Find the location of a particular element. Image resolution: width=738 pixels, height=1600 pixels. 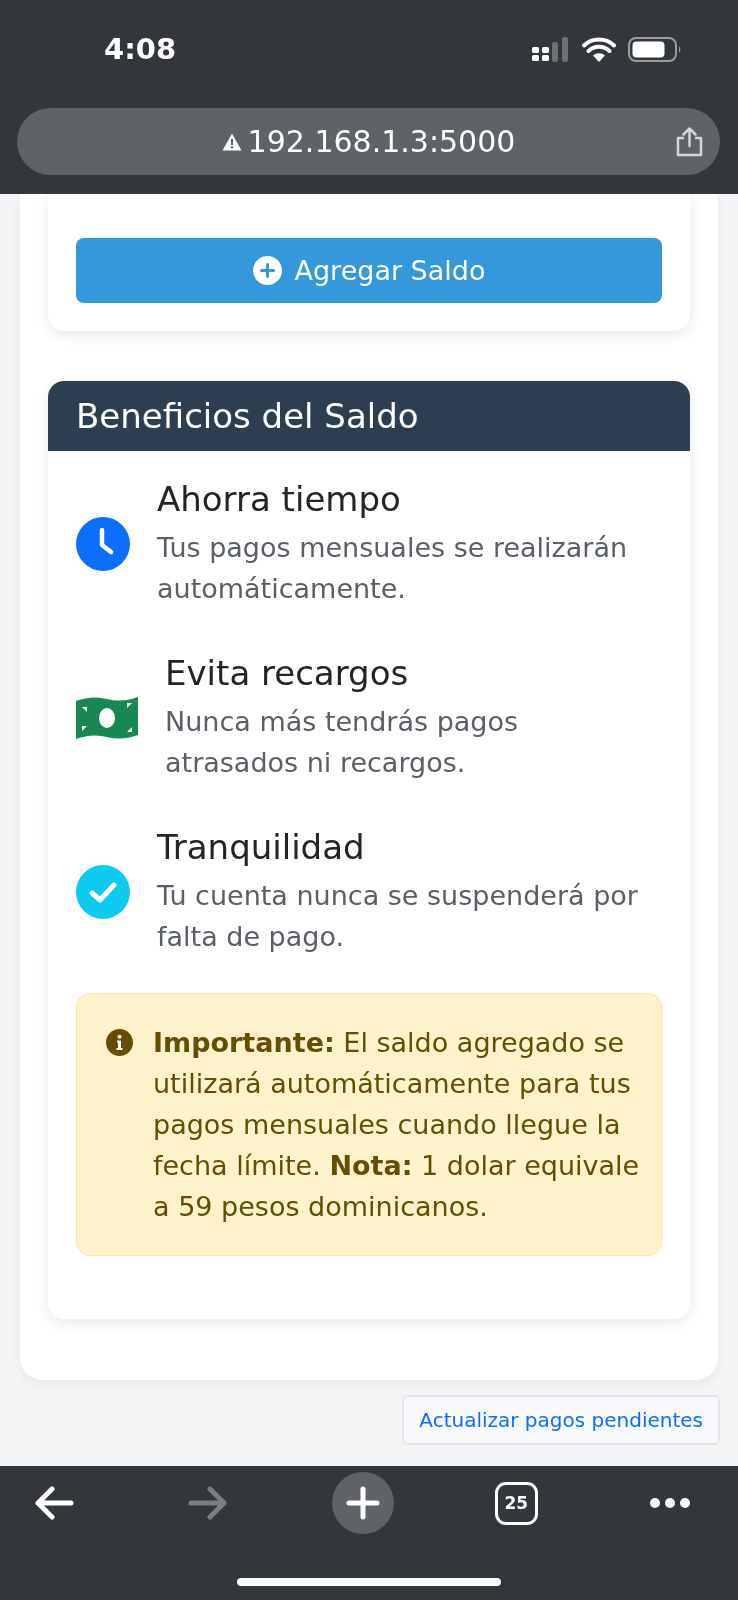

info-icon is located at coordinates (119, 1042).